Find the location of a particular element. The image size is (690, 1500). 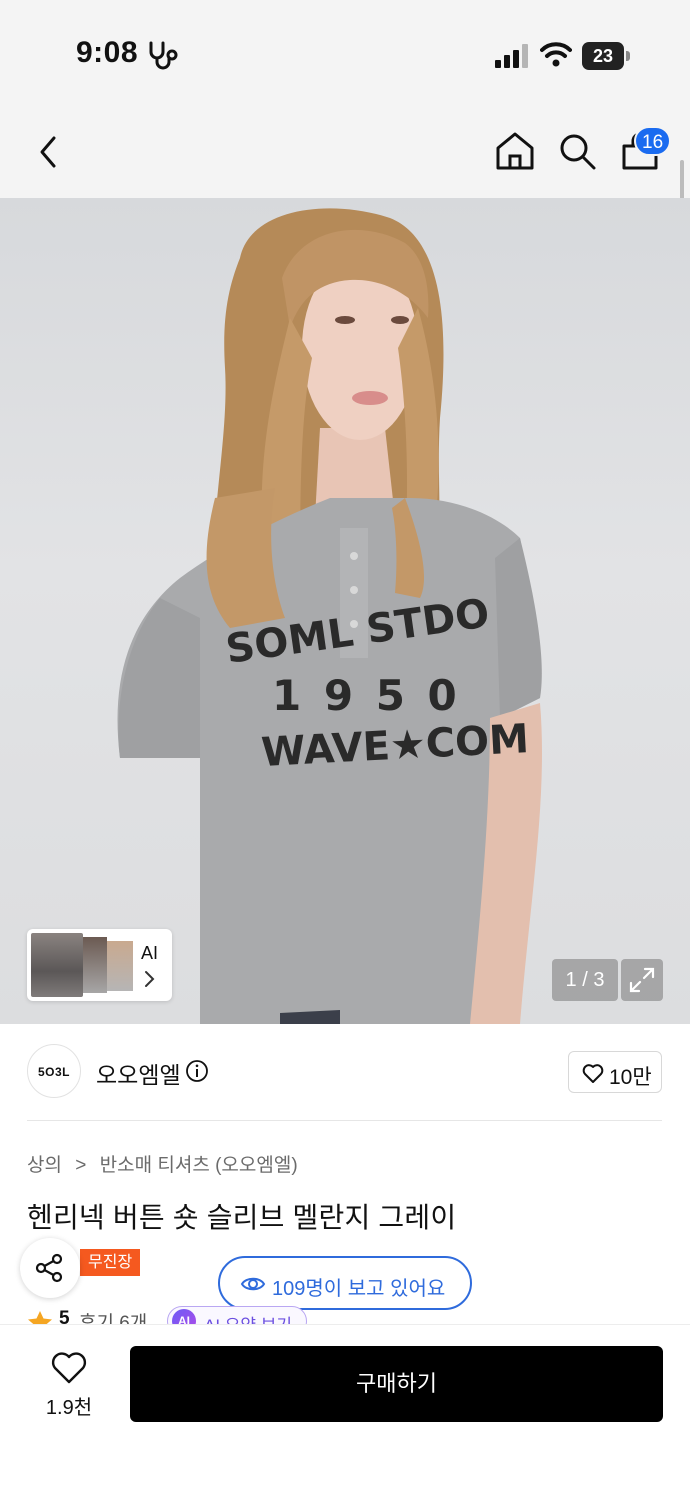

ai-styling-thumbnails: AI is located at coordinates (99, 965).